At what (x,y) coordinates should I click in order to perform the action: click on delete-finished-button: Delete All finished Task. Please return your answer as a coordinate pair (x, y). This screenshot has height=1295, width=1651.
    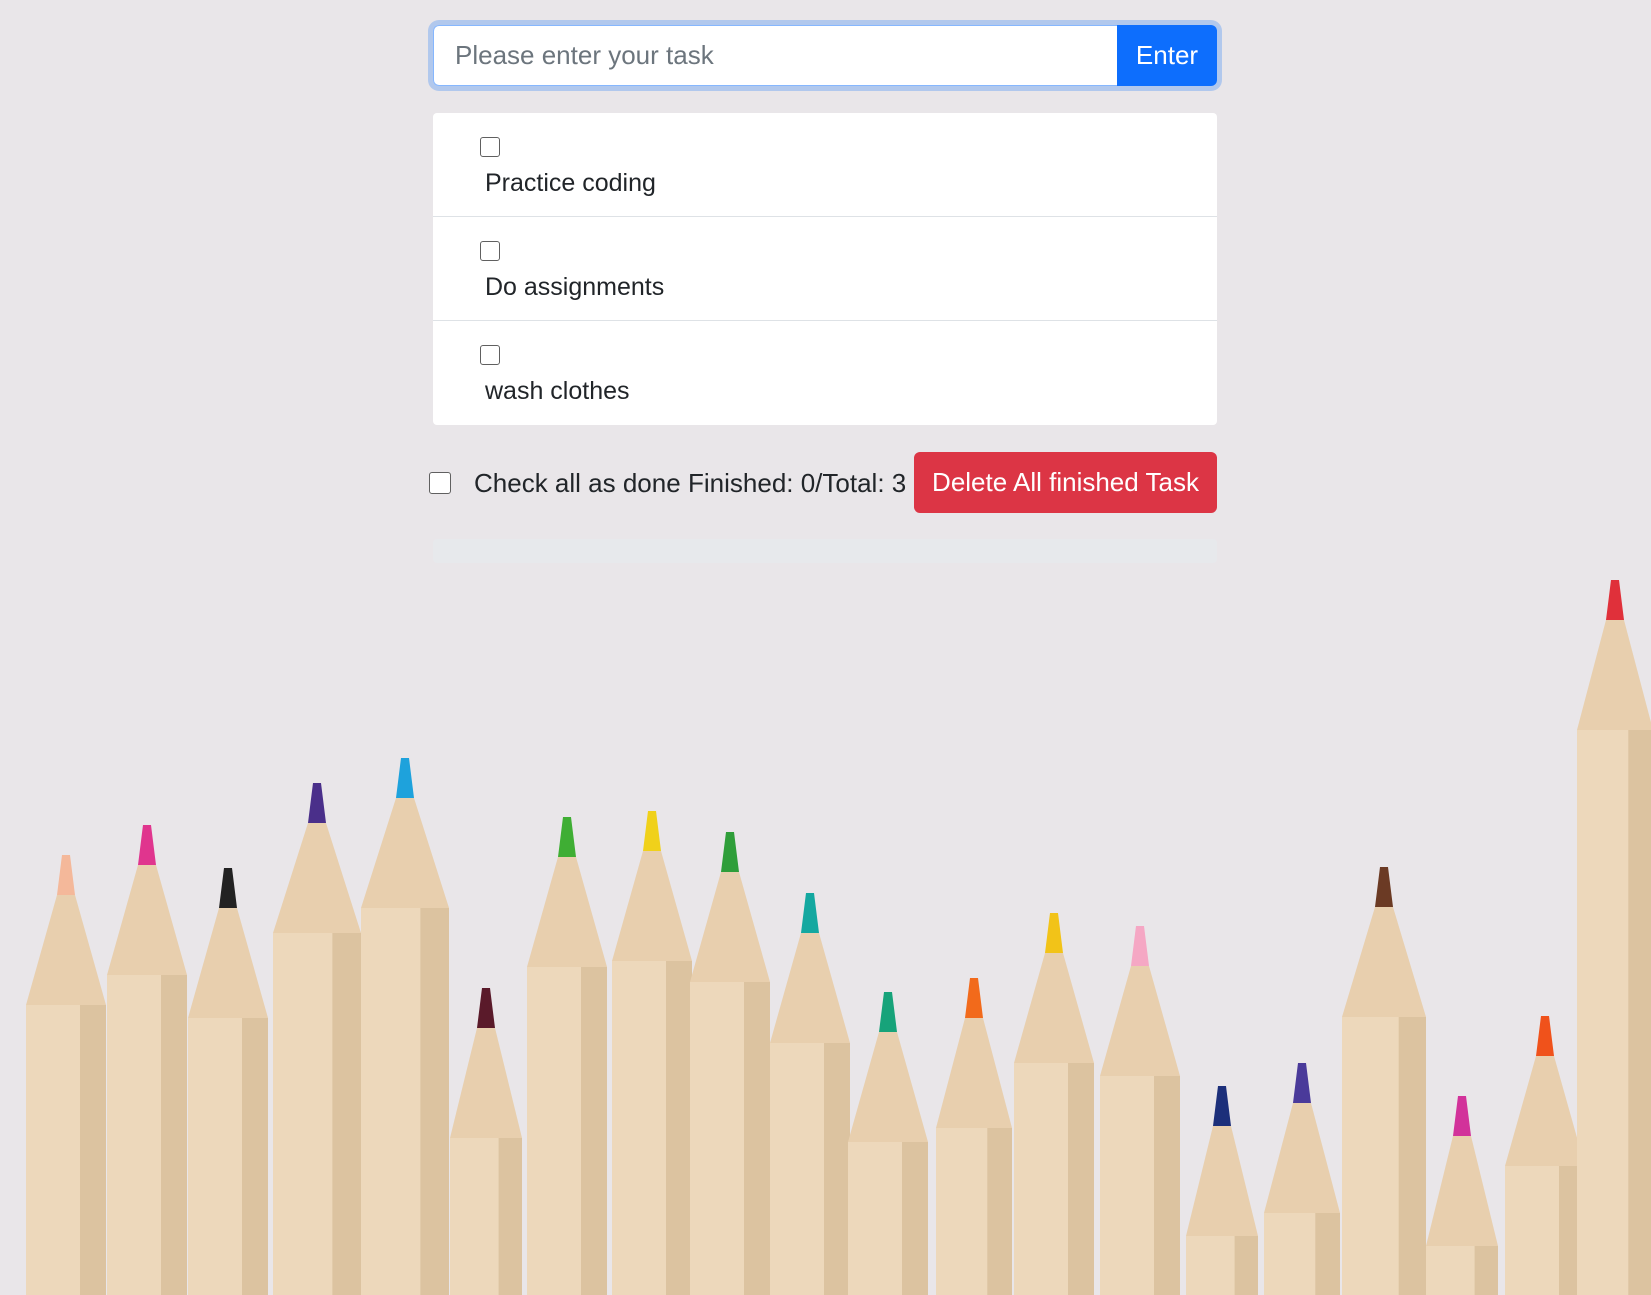
    Looking at the image, I should click on (1065, 482).